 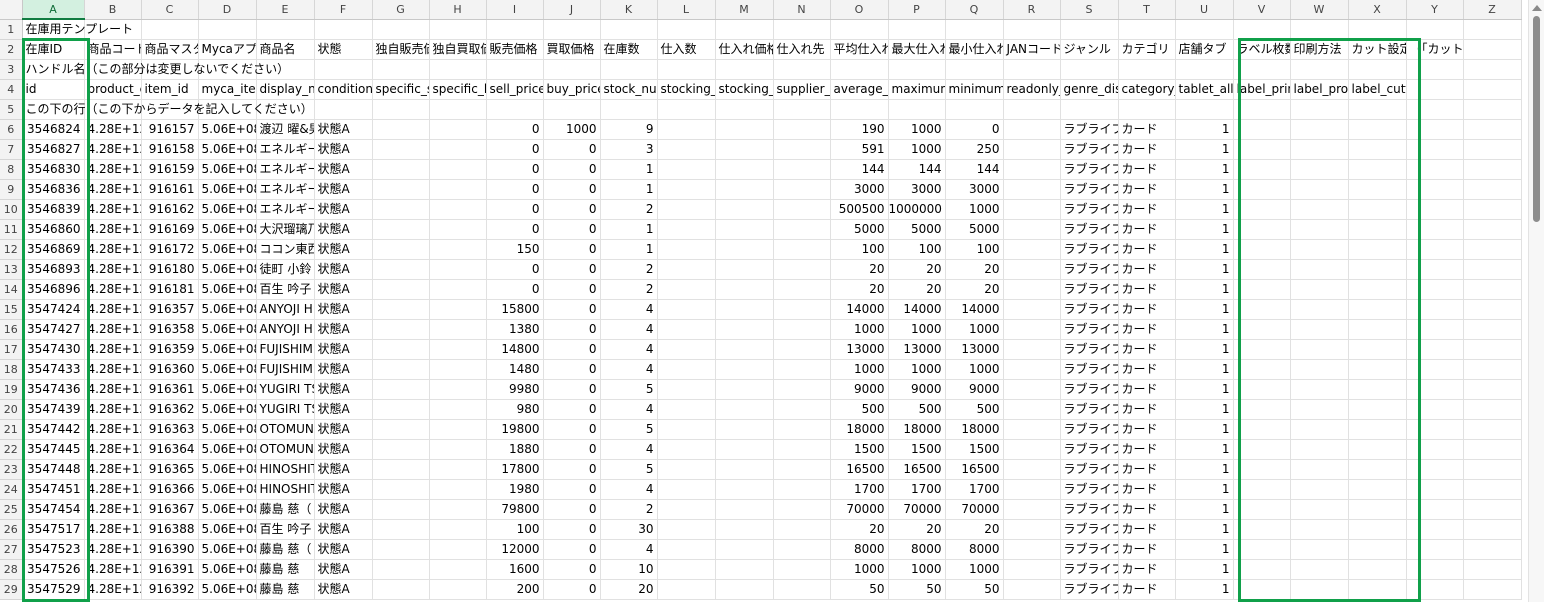 I want to click on cell: specific_b, so click(x=458, y=89).